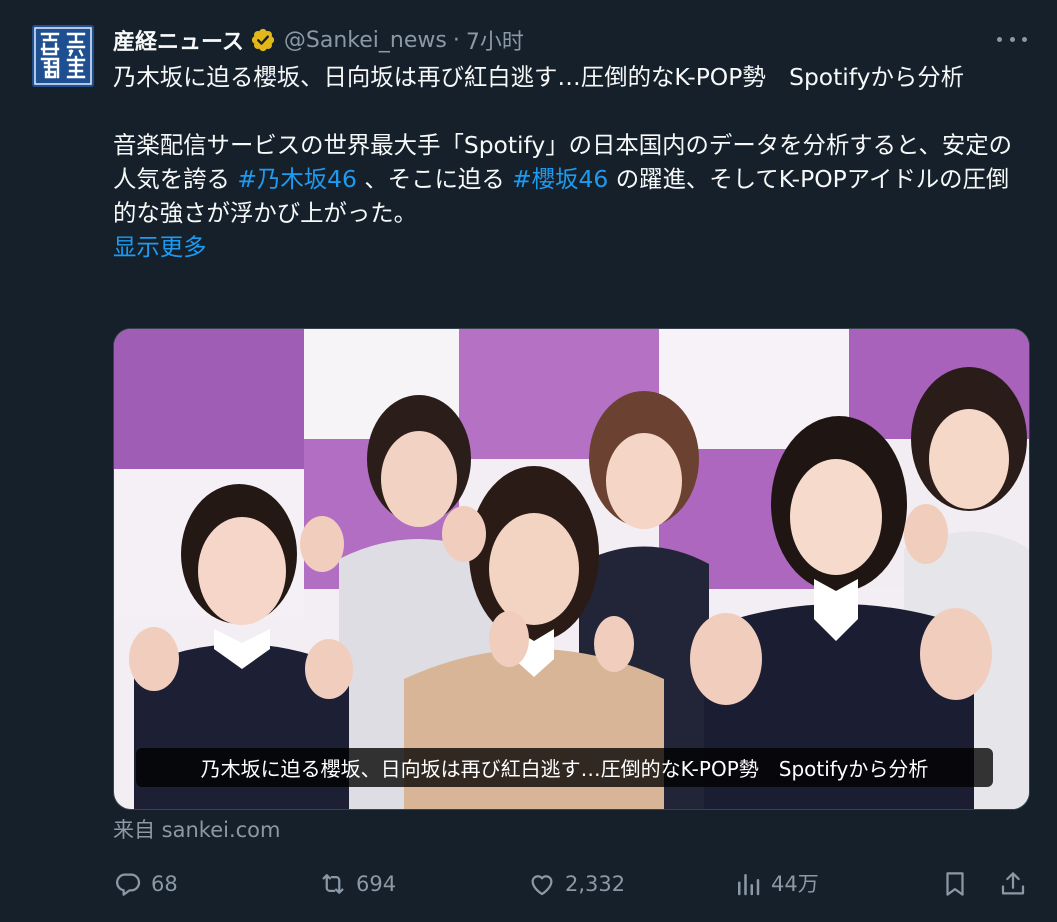  Describe the element at coordinates (575, 40) in the screenshot. I see `tweet-header: 産経ニュース @Sankei_news · 7小时` at that location.